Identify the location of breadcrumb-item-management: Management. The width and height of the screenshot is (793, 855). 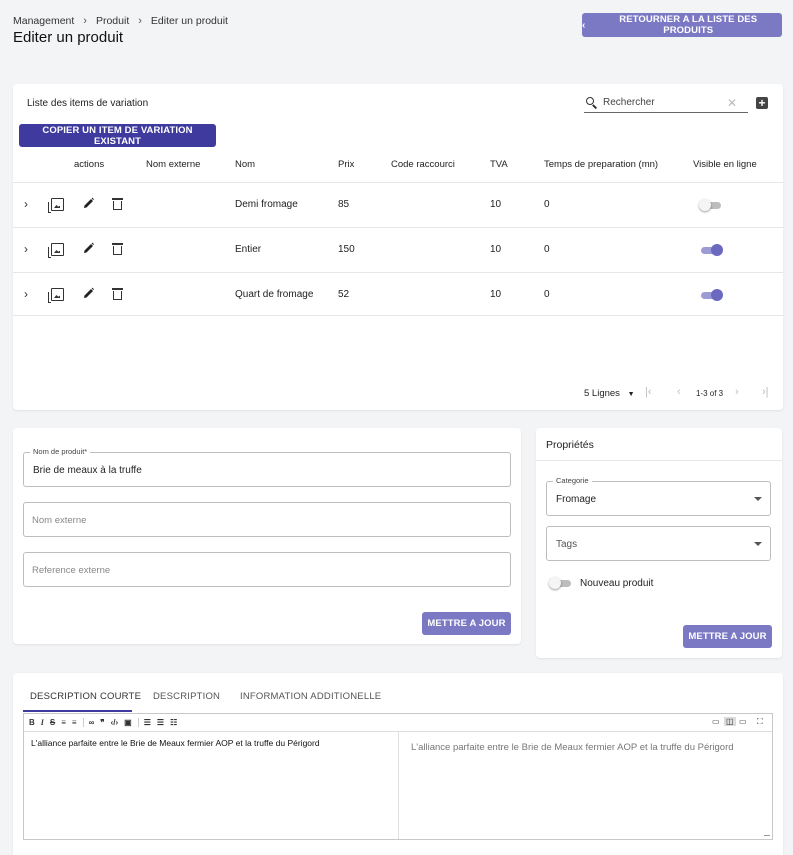
(43, 21).